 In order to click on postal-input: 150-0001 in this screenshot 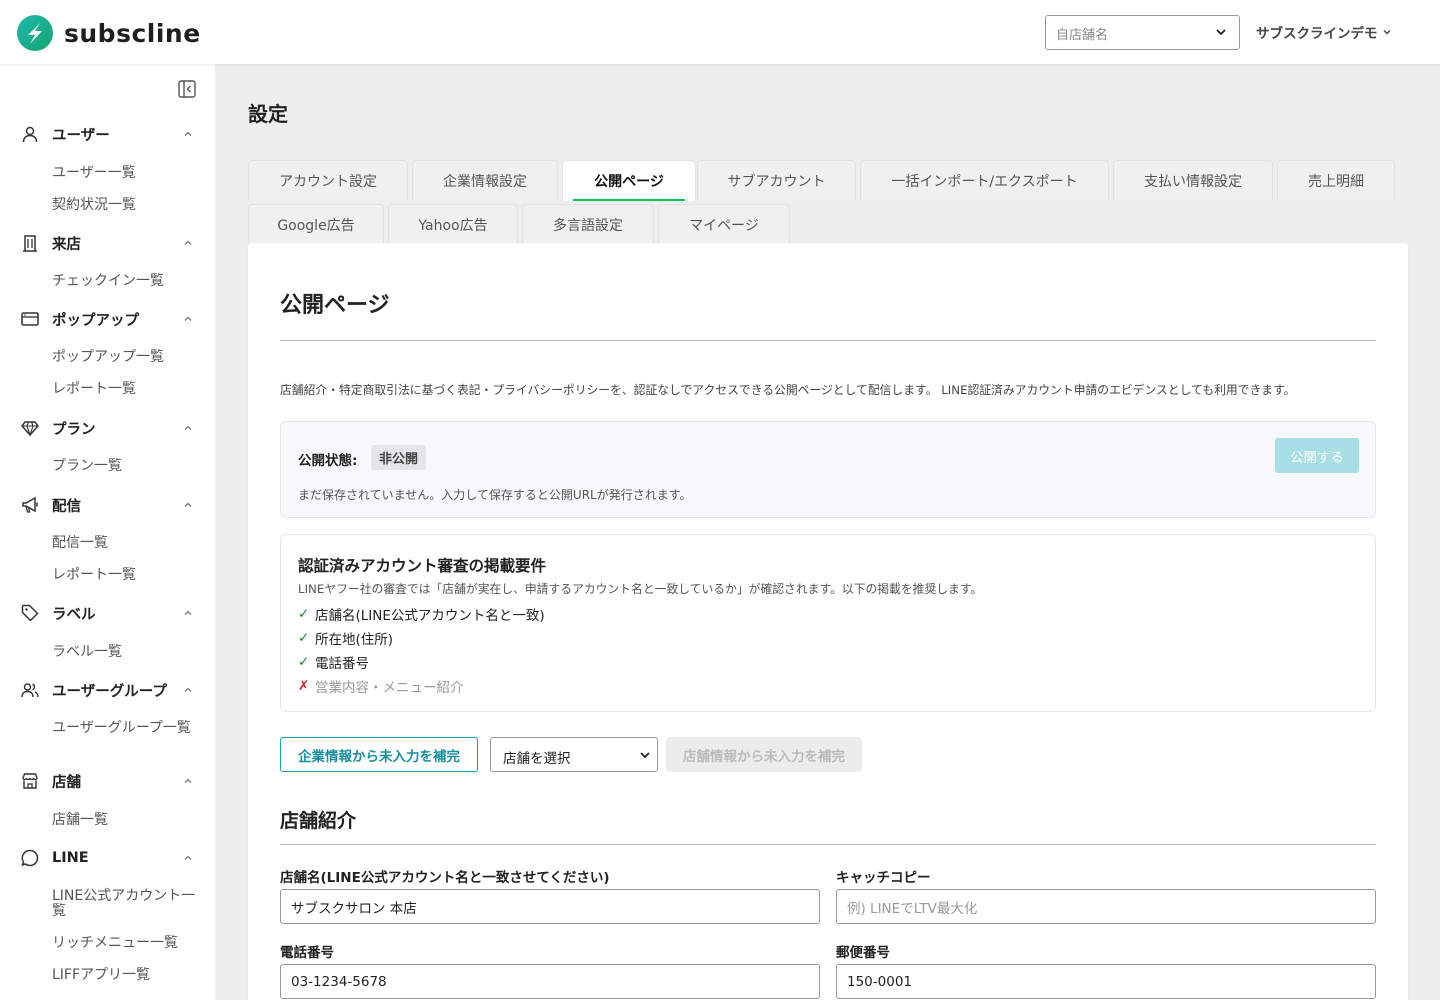, I will do `click(1106, 981)`.